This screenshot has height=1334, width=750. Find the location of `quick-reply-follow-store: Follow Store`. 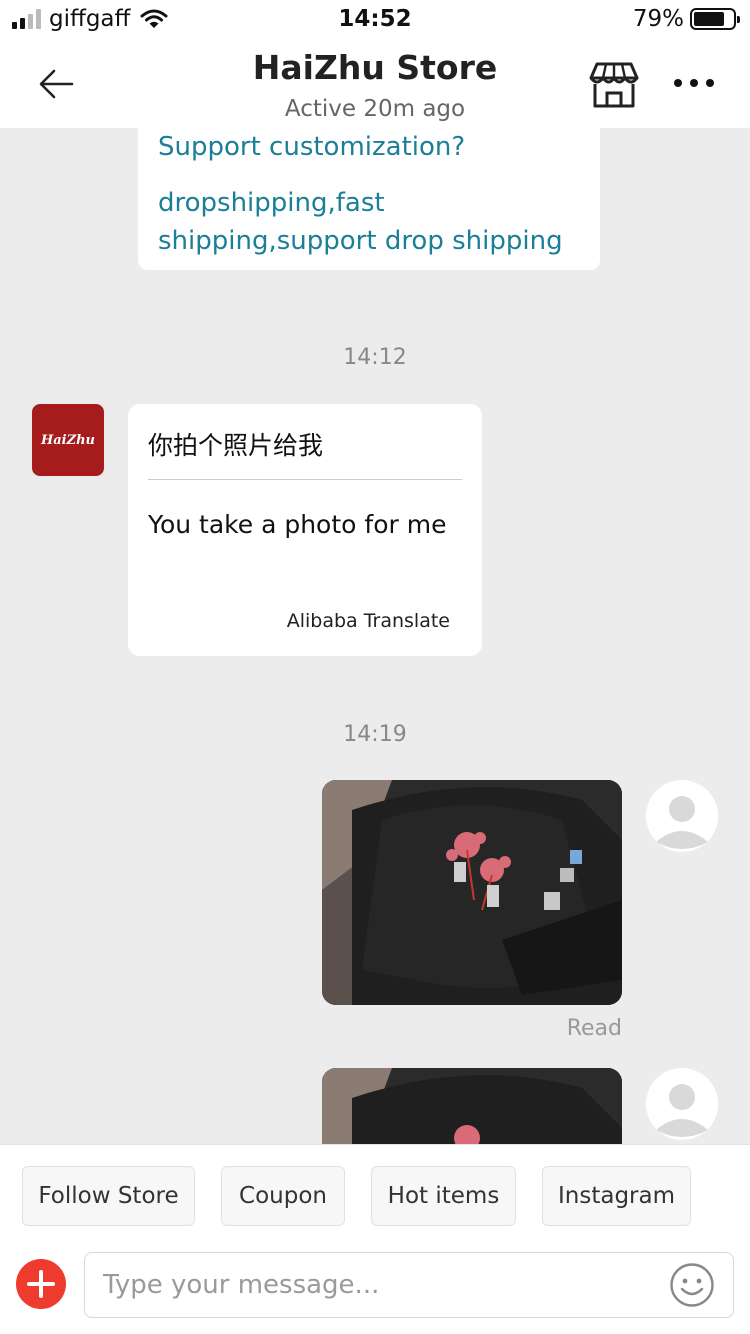

quick-reply-follow-store: Follow Store is located at coordinates (108, 1196).